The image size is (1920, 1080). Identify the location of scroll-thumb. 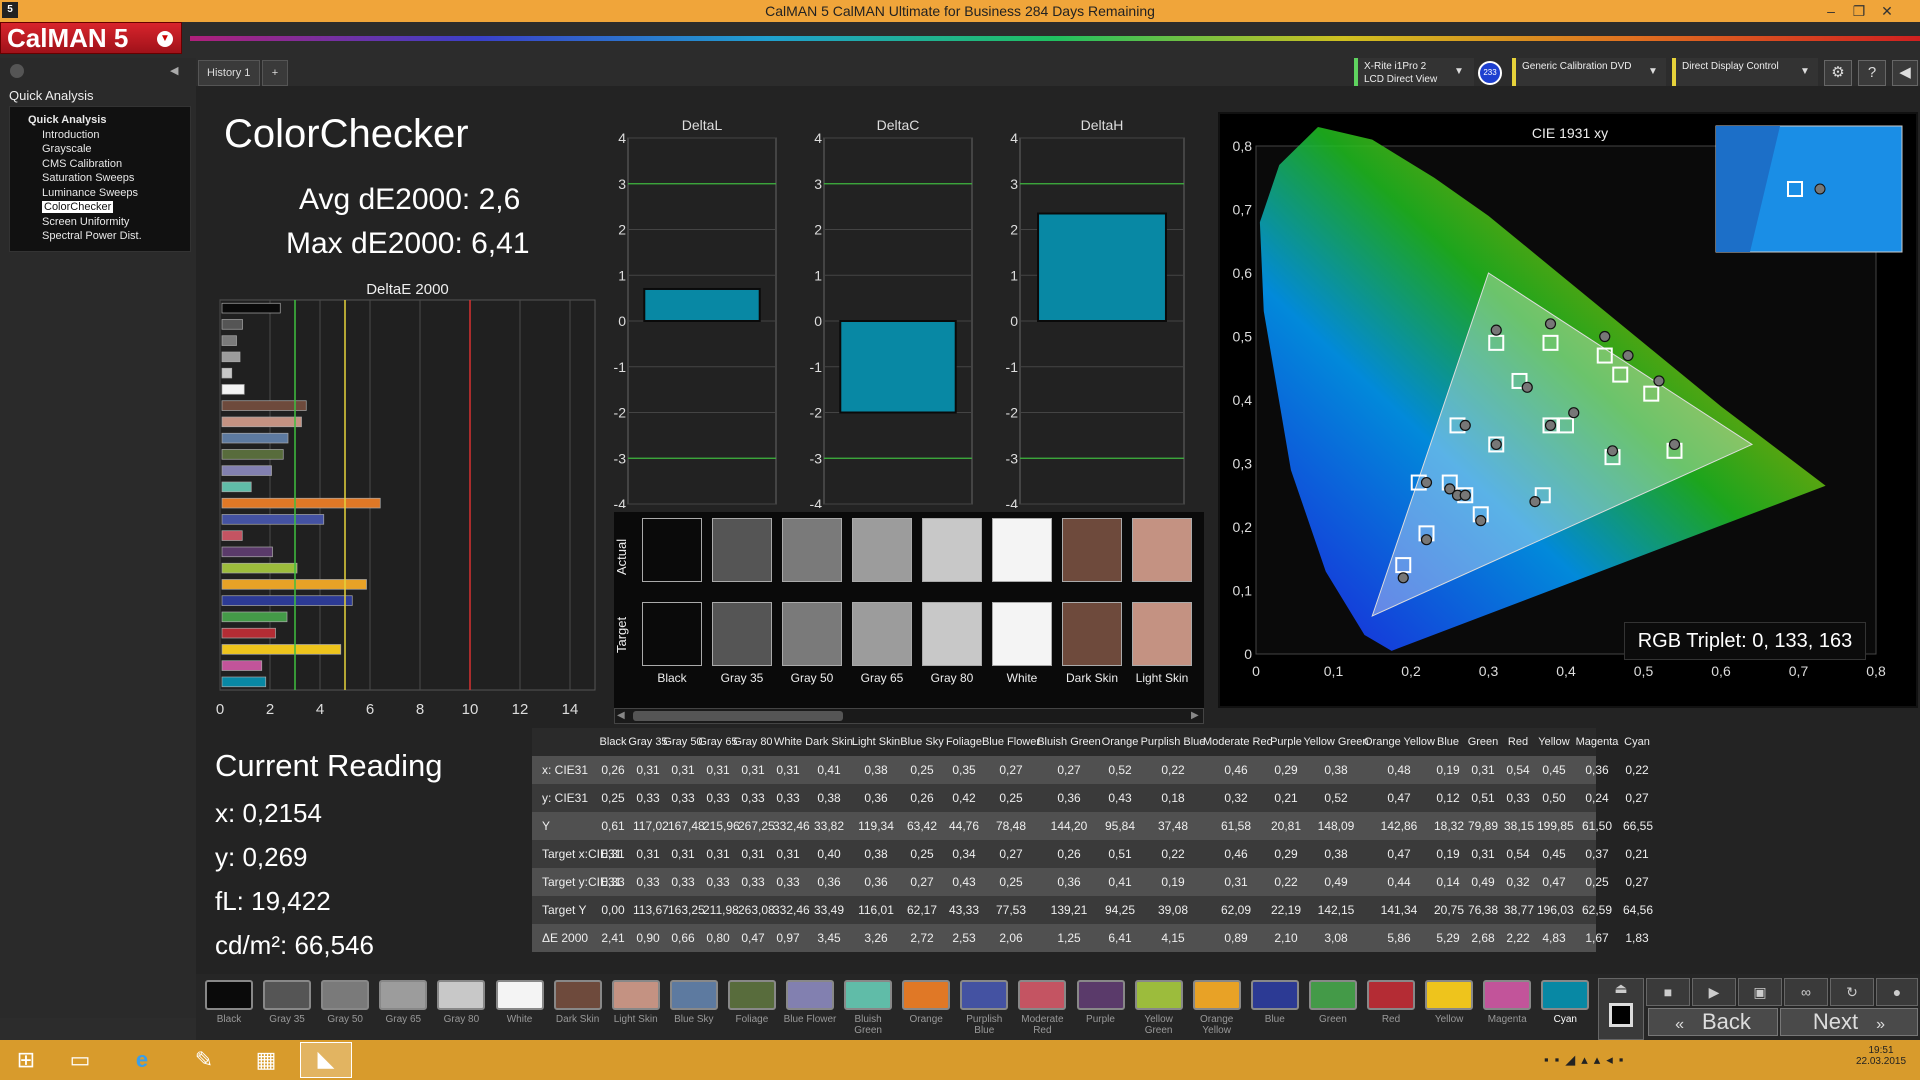
(738, 716).